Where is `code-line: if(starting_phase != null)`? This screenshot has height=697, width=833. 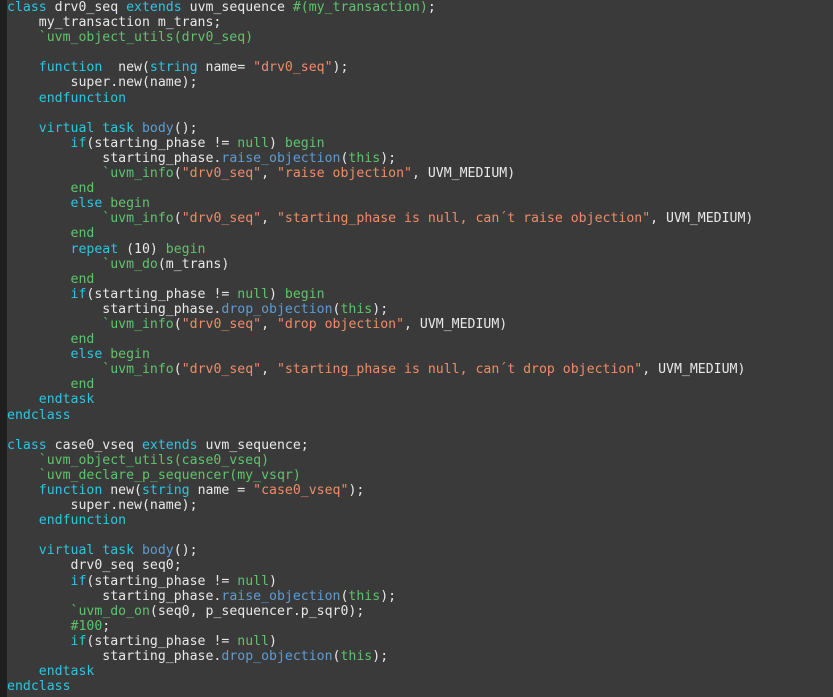
code-line: if(starting_phase != null) is located at coordinates (420, 641).